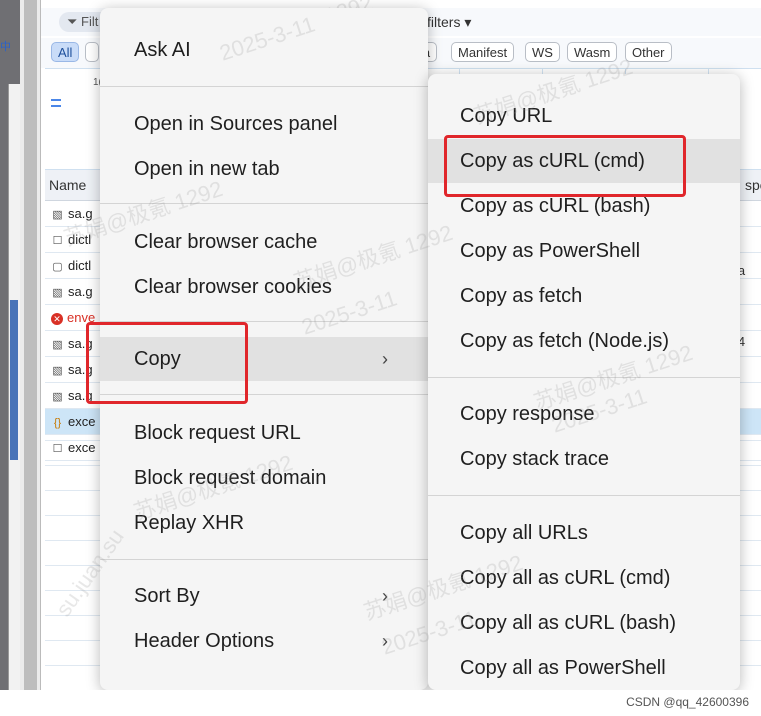 This screenshot has height=716, width=761. I want to click on menu-item-header-options-label: Header Options, so click(204, 641).